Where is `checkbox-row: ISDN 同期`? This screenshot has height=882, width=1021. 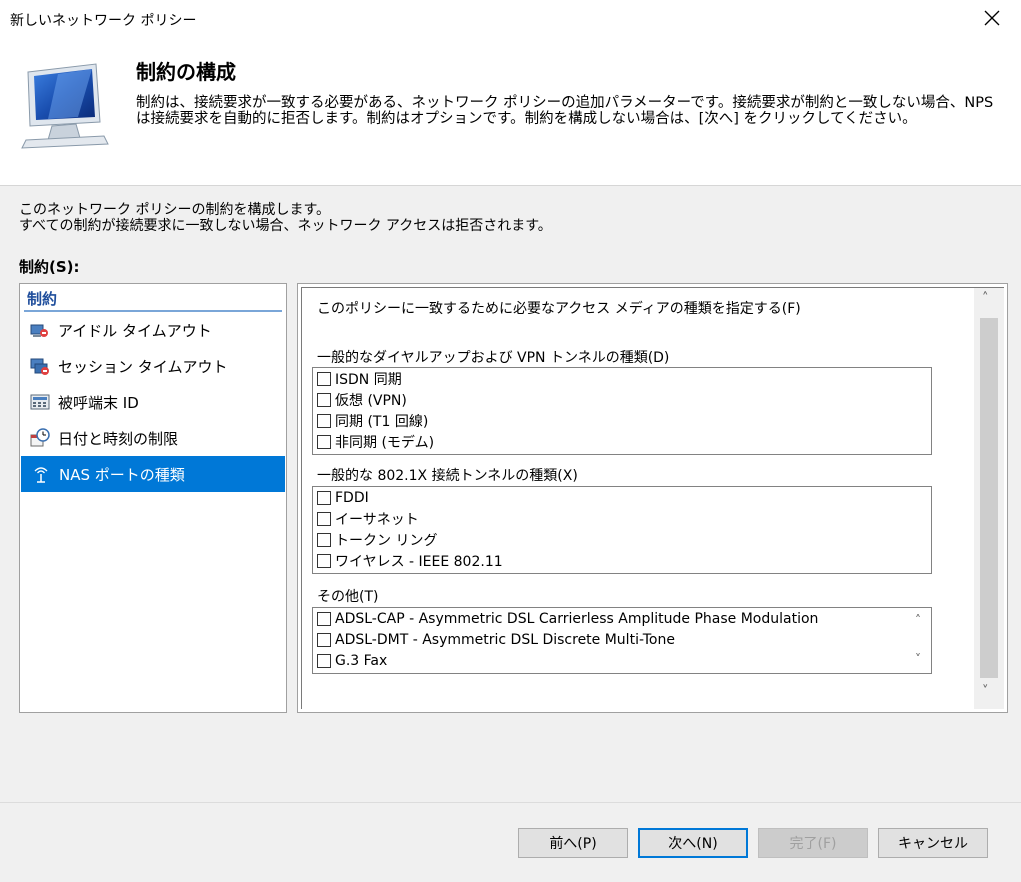
checkbox-row: ISDN 同期 is located at coordinates (622, 378).